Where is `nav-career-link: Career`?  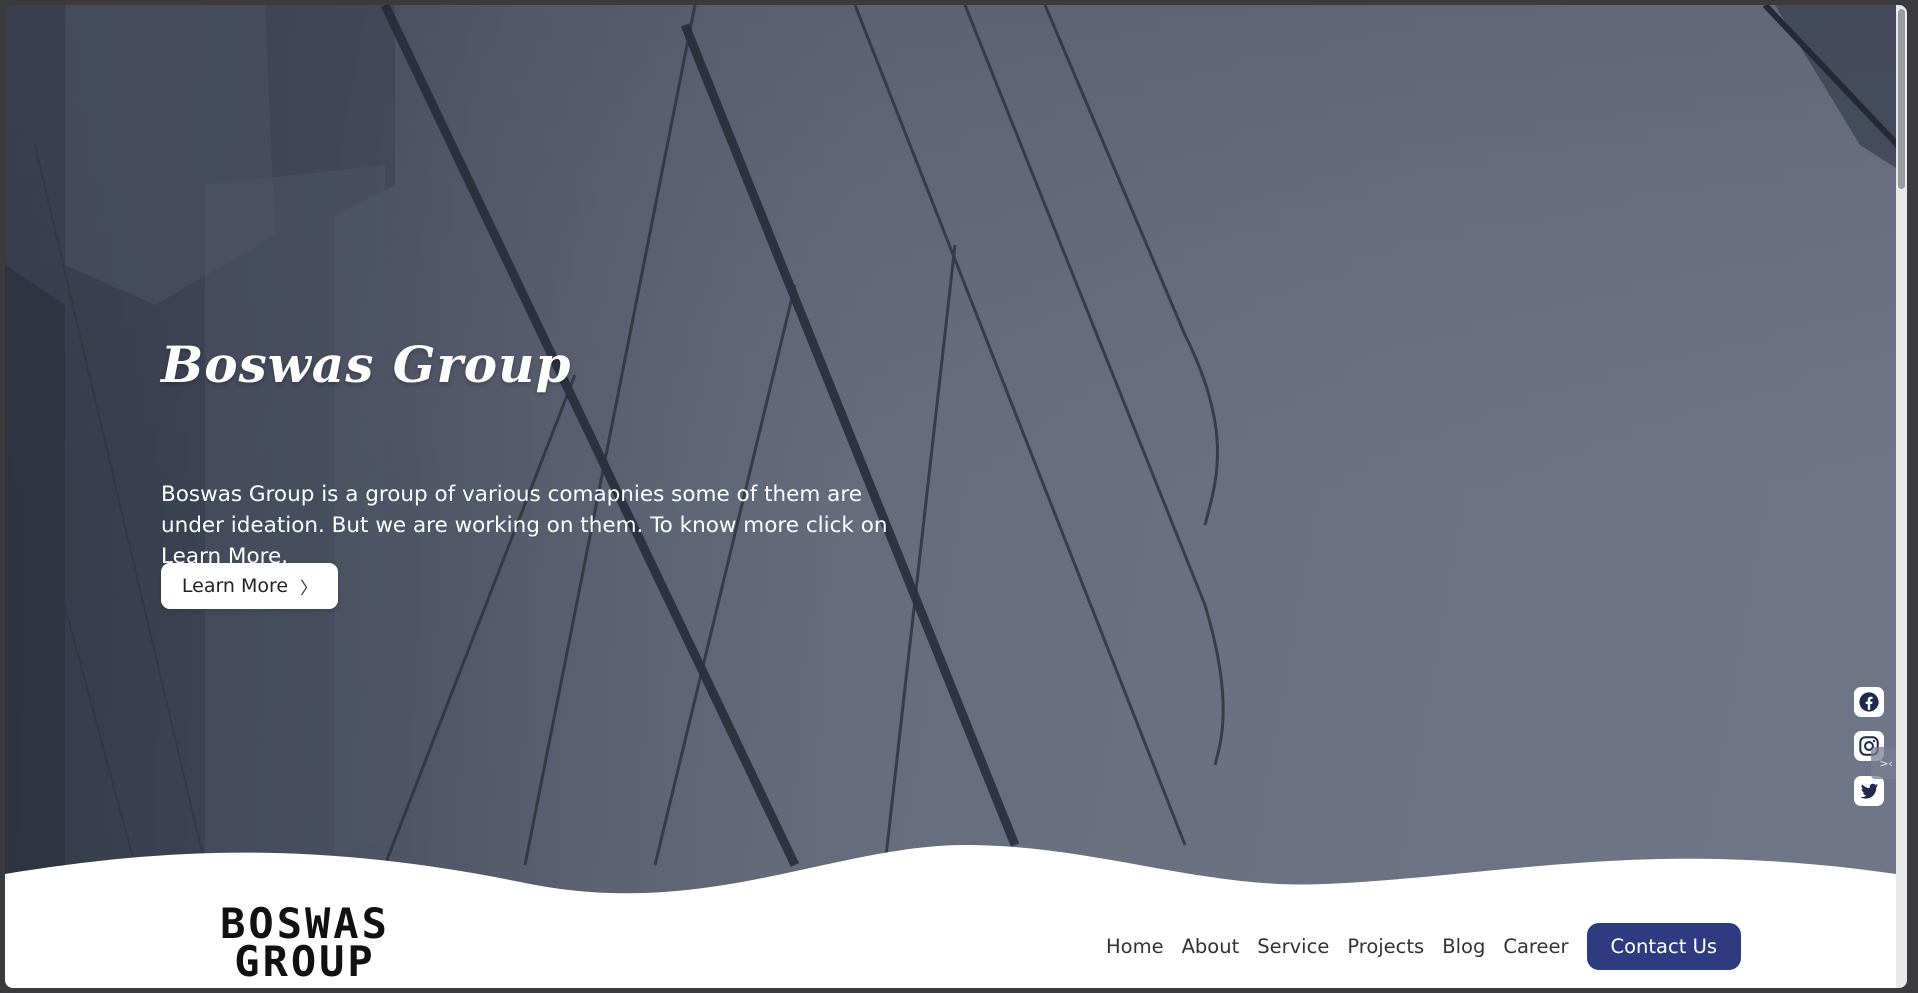 nav-career-link: Career is located at coordinates (1535, 946).